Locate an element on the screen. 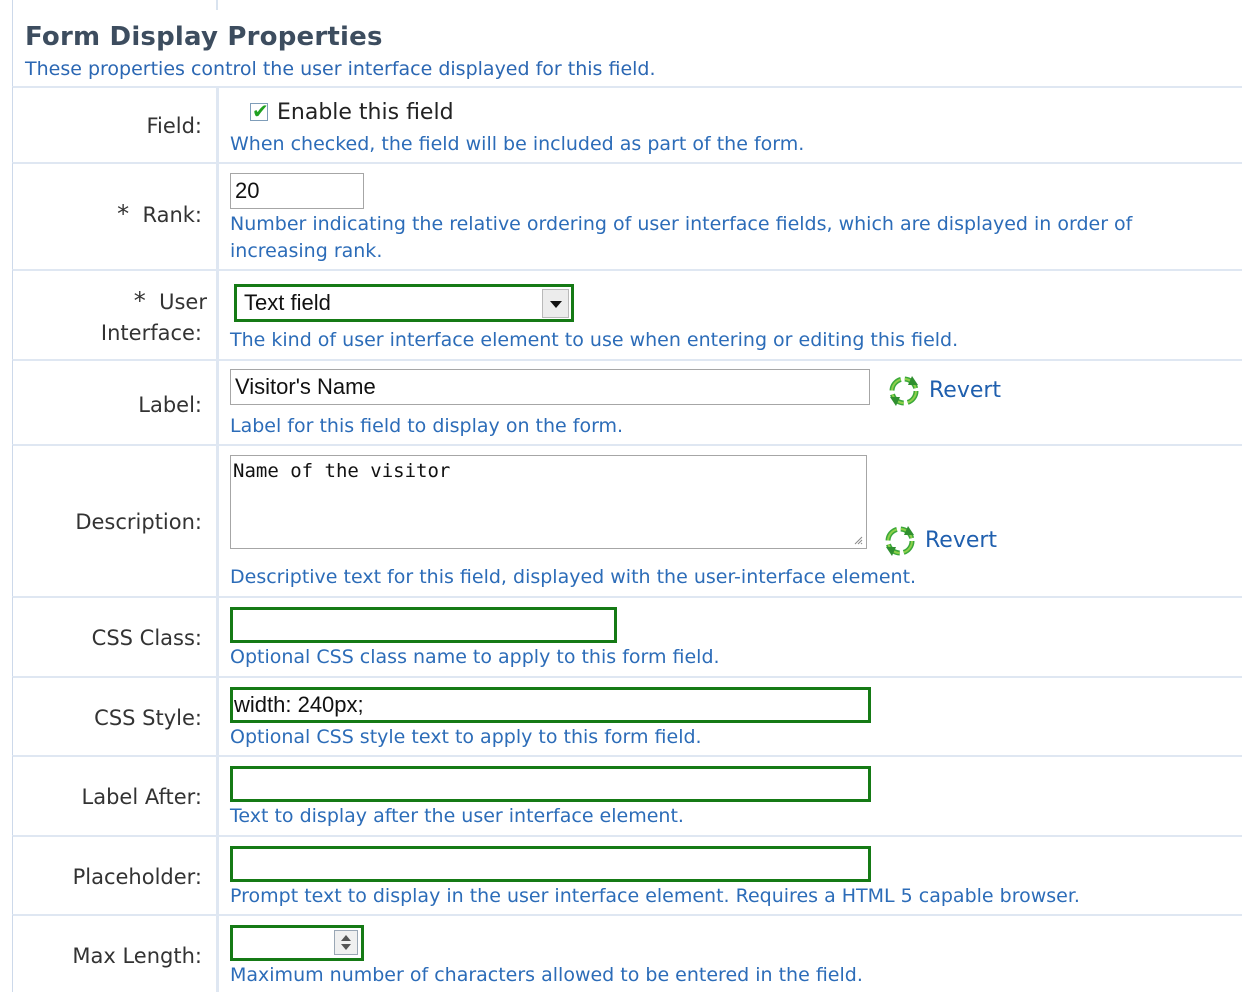 The width and height of the screenshot is (1242, 993). label-cell: CSS Class: is located at coordinates (116, 637).